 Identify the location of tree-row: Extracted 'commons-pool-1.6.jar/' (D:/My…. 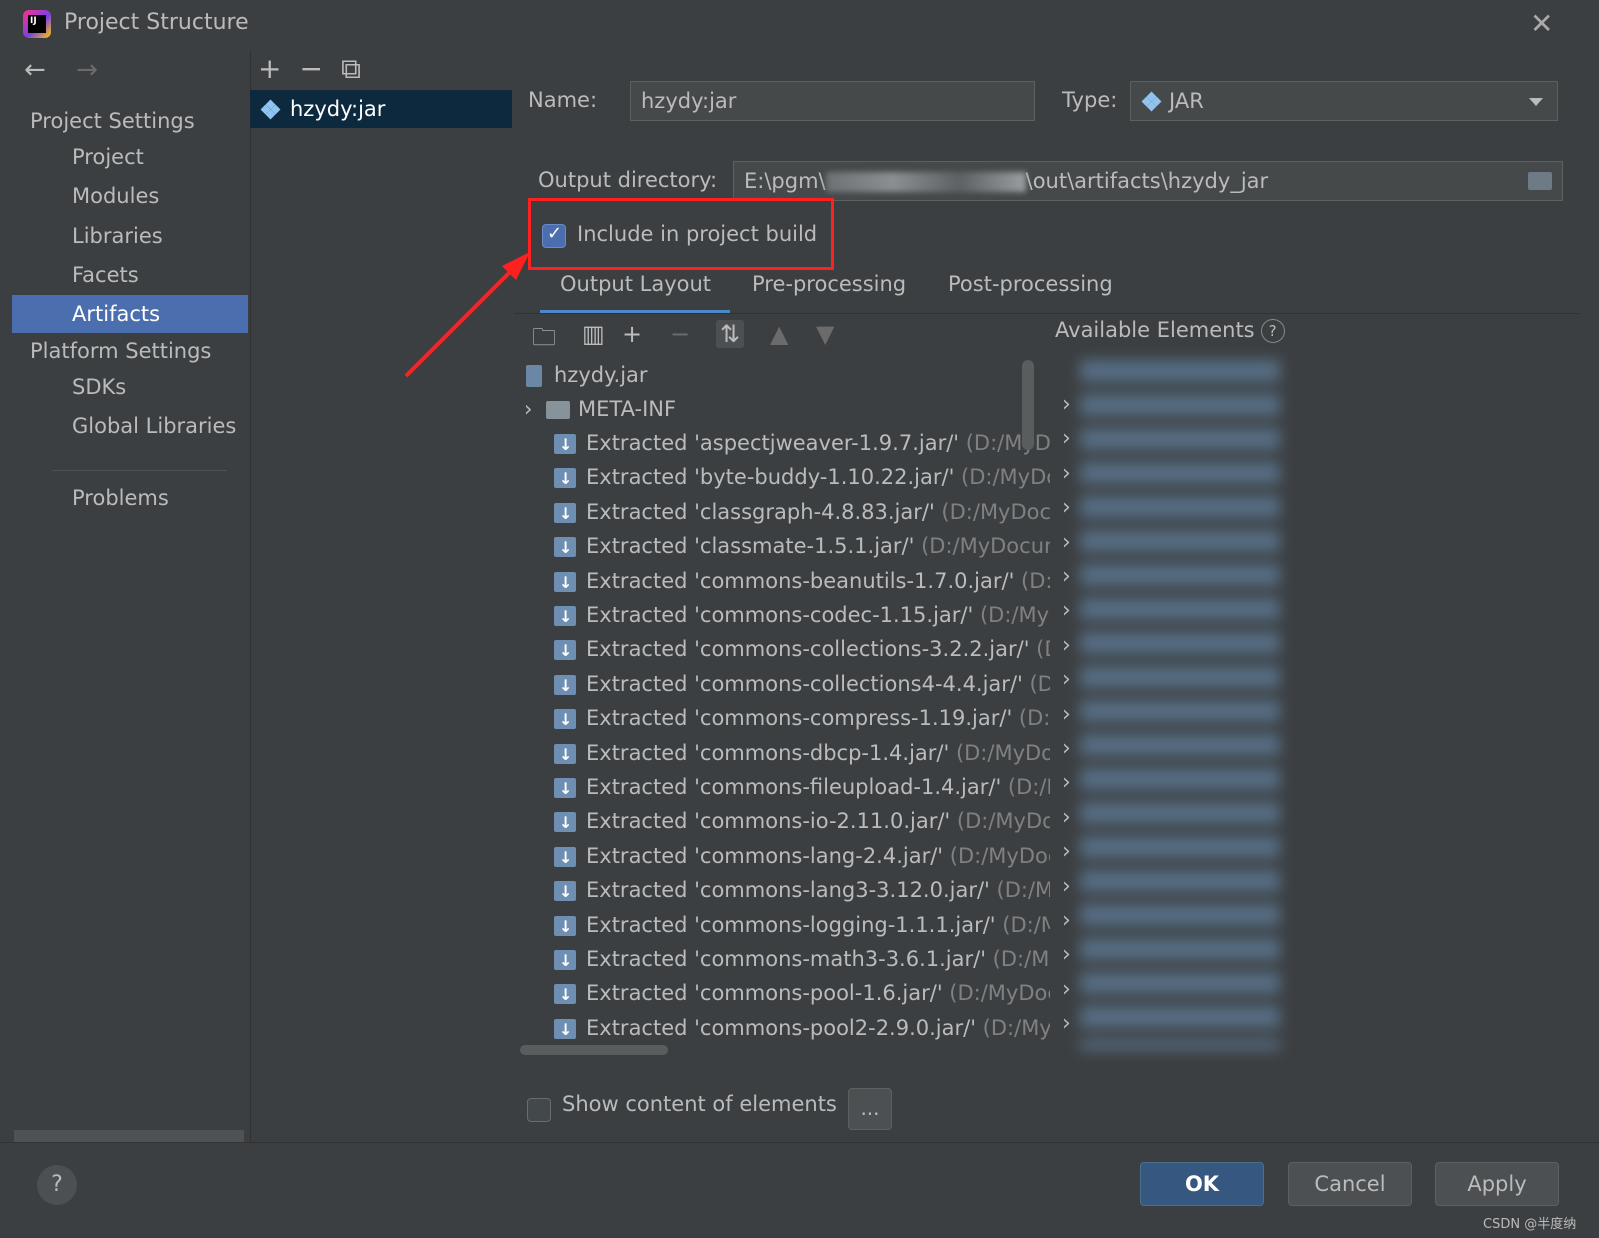
(785, 994).